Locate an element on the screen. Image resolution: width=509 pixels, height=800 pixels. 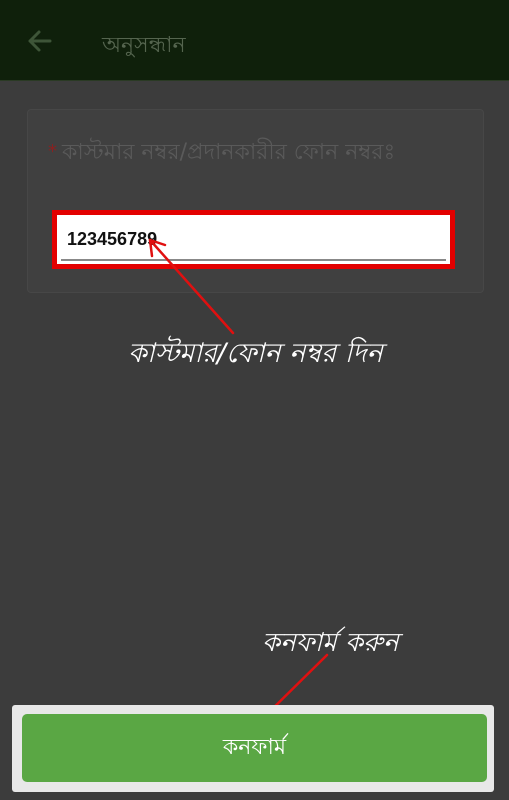
confirm-annotation: কনফার্ম করুন is located at coordinates (330, 643).